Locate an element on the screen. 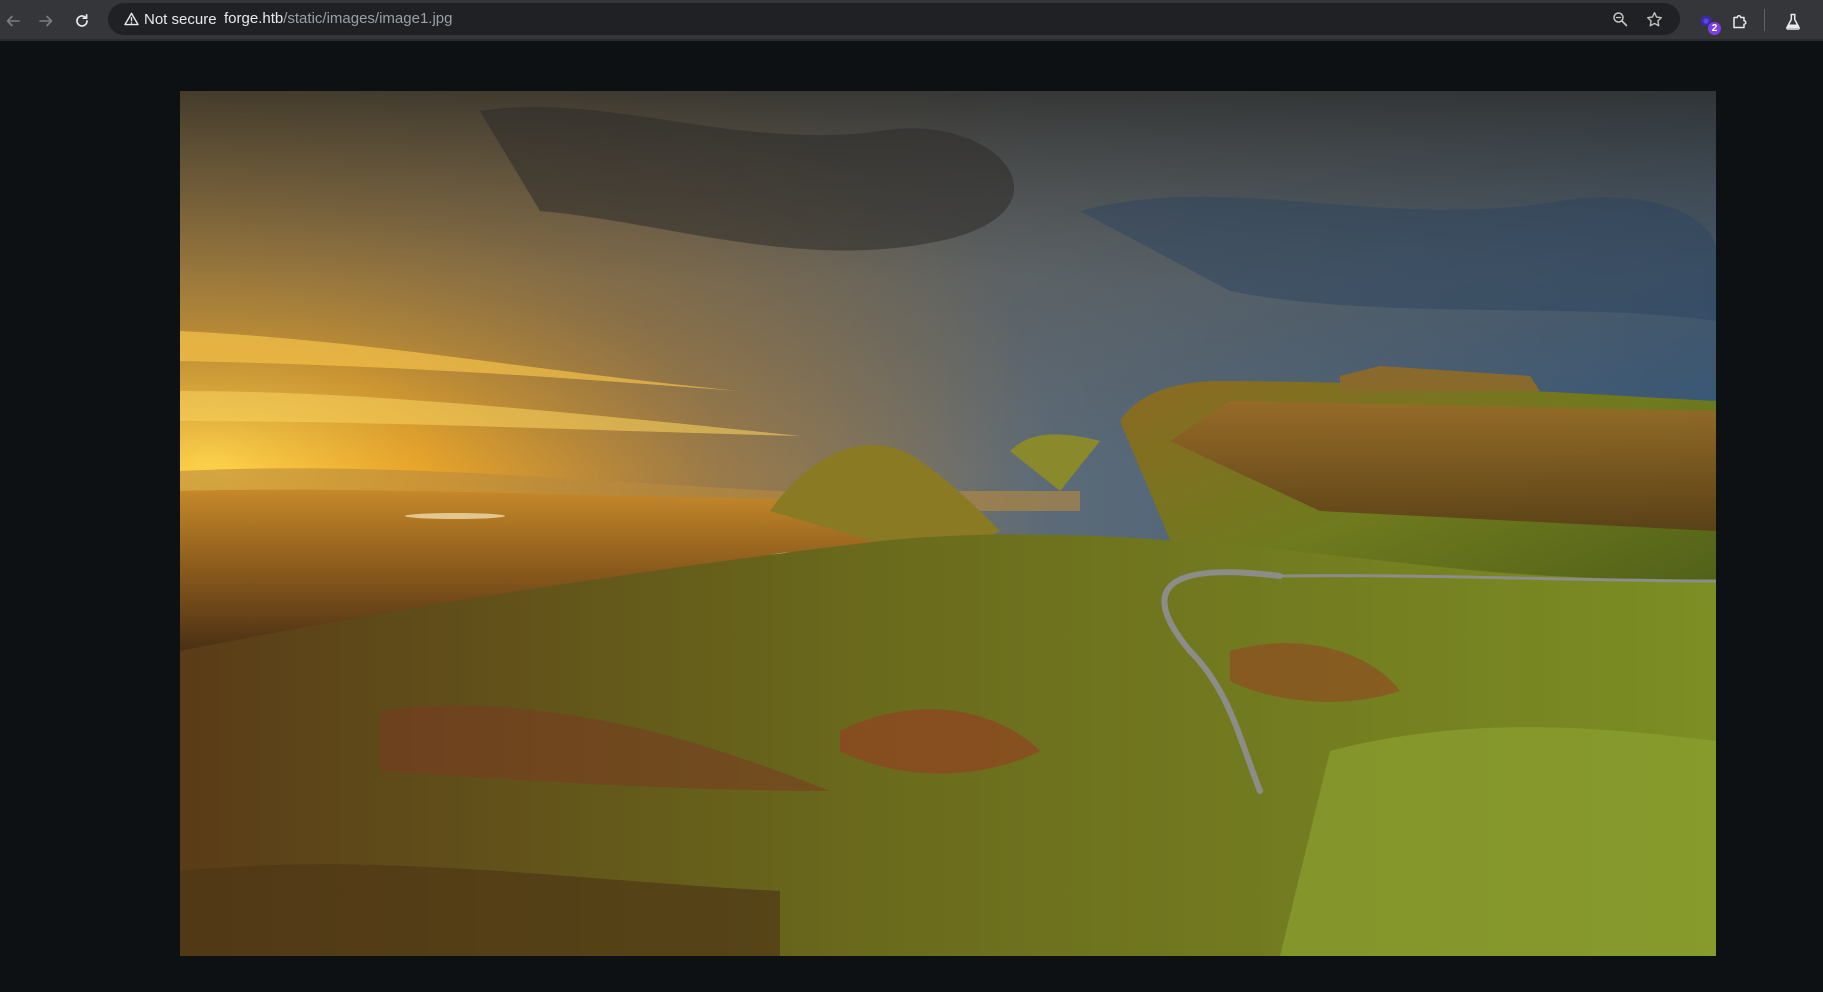 This screenshot has height=992, width=1823. zoom-button is located at coordinates (1620, 19).